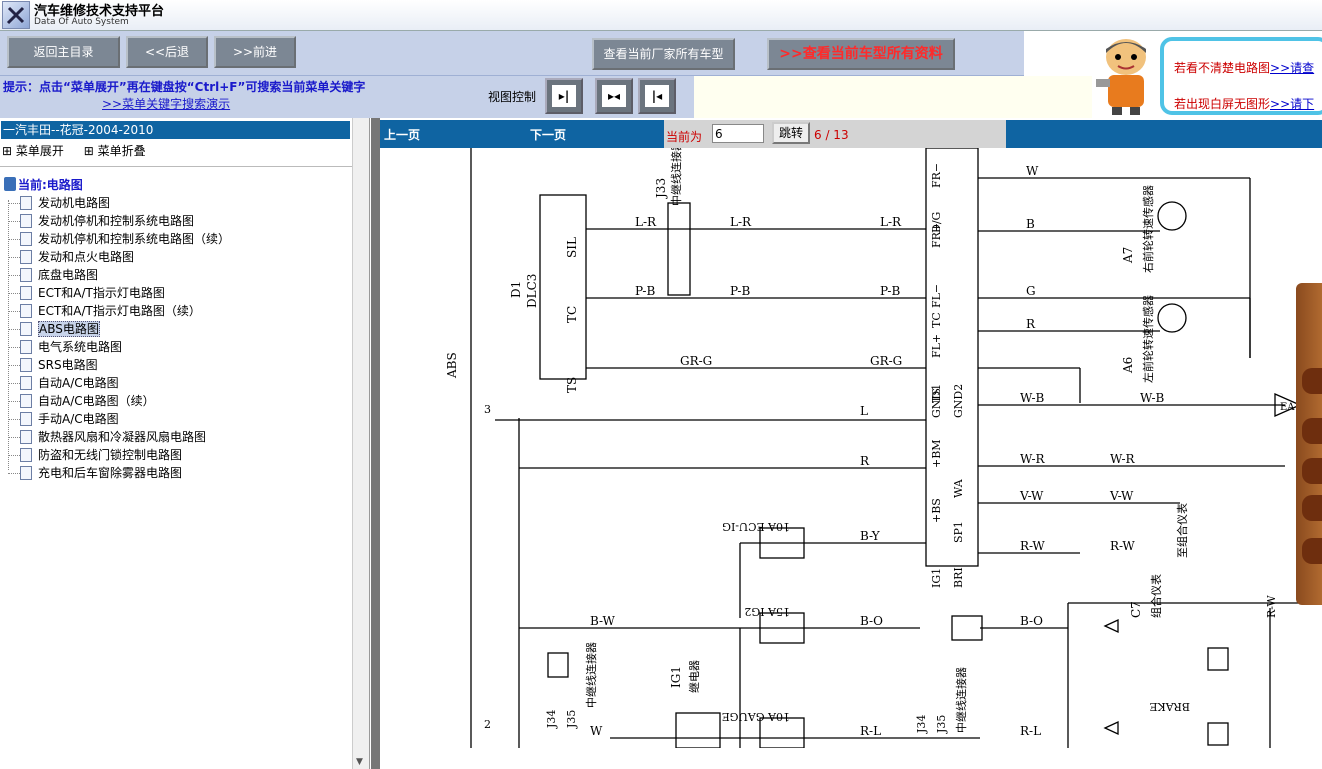 This screenshot has height=769, width=1322. What do you see at coordinates (865, 461) in the screenshot?
I see `svg-text: R` at bounding box center [865, 461].